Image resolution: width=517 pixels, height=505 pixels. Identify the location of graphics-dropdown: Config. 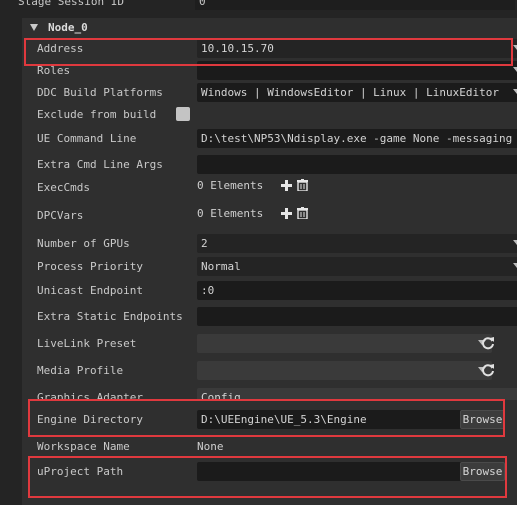
(357, 394).